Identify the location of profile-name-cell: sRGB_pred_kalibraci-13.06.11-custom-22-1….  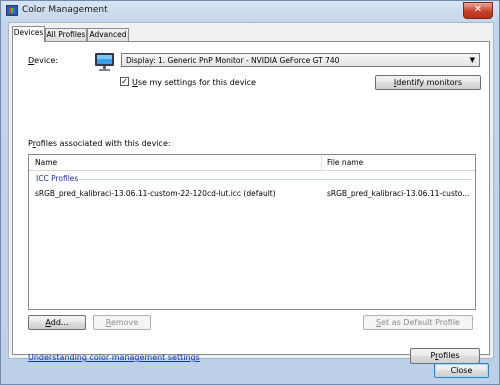
(155, 193).